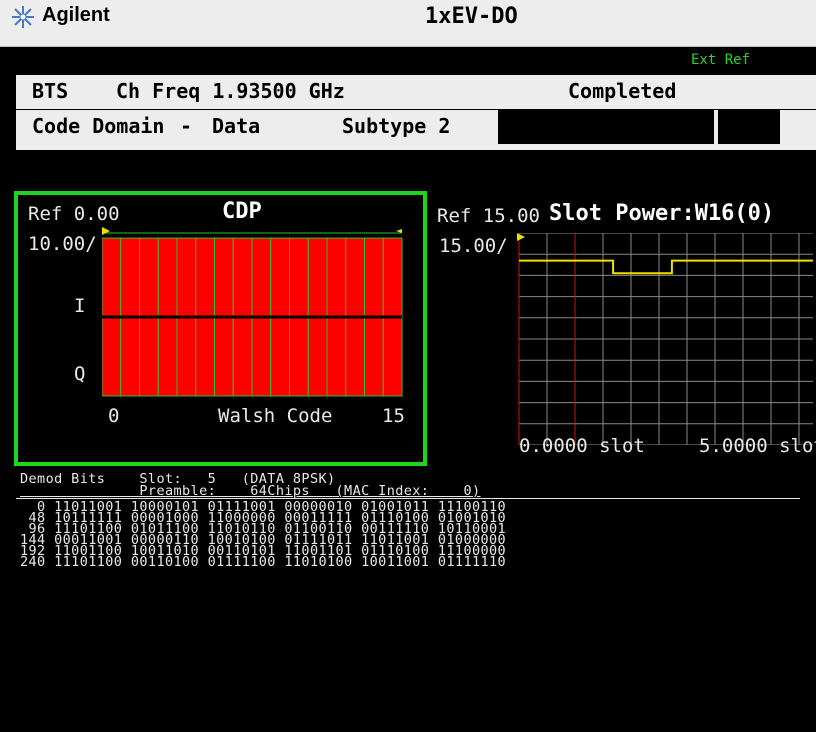  What do you see at coordinates (393, 416) in the screenshot?
I see `cdp-x-max: 15` at bounding box center [393, 416].